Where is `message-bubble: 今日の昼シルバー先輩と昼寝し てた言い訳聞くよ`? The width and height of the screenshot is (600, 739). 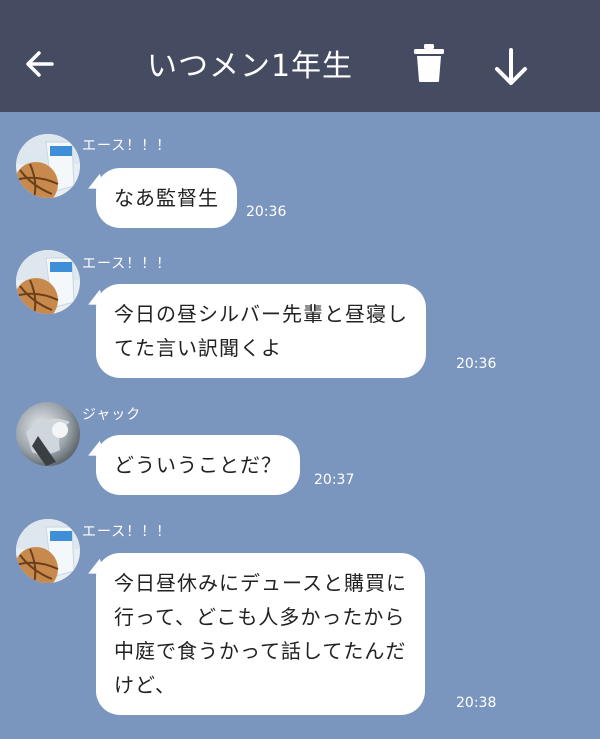 message-bubble: 今日の昼シルバー先輩と昼寝し てた言い訳聞くよ is located at coordinates (261, 331).